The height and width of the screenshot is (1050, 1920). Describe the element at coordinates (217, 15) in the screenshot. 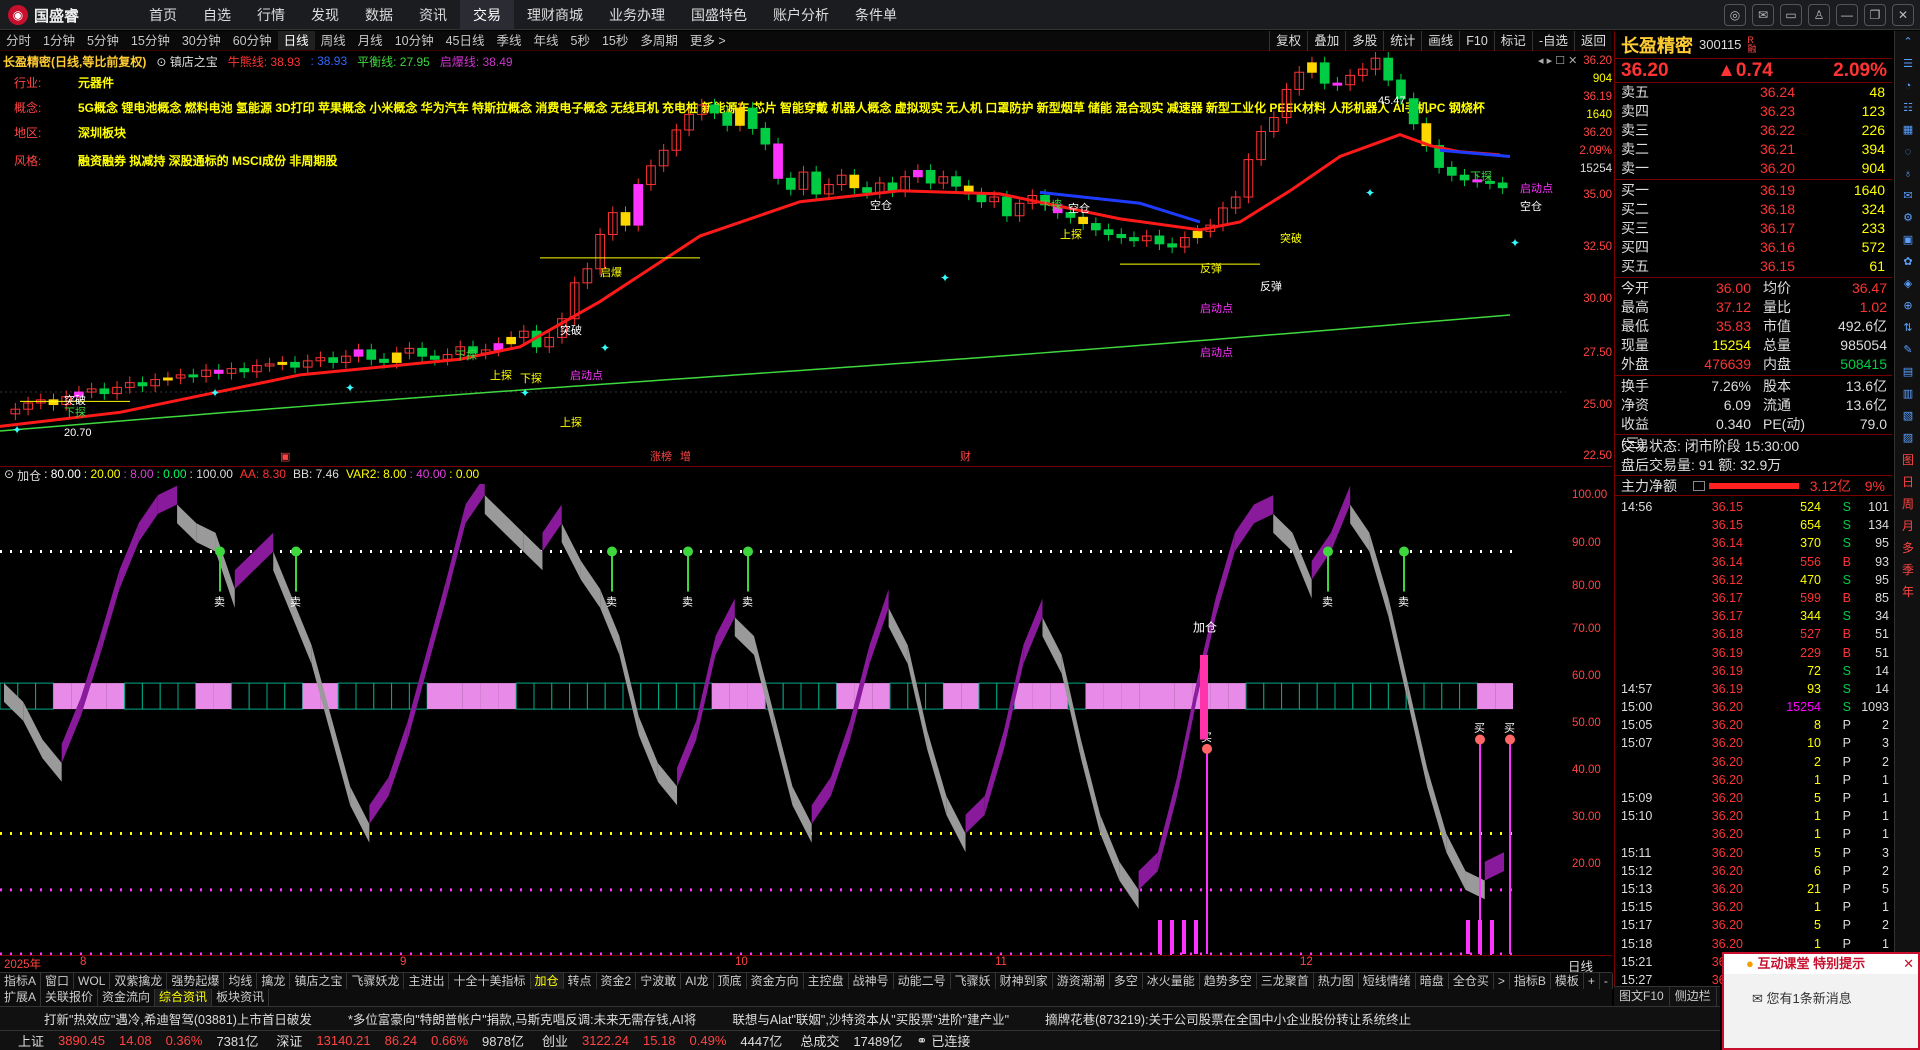

I see `menu-item-1: 自选` at that location.